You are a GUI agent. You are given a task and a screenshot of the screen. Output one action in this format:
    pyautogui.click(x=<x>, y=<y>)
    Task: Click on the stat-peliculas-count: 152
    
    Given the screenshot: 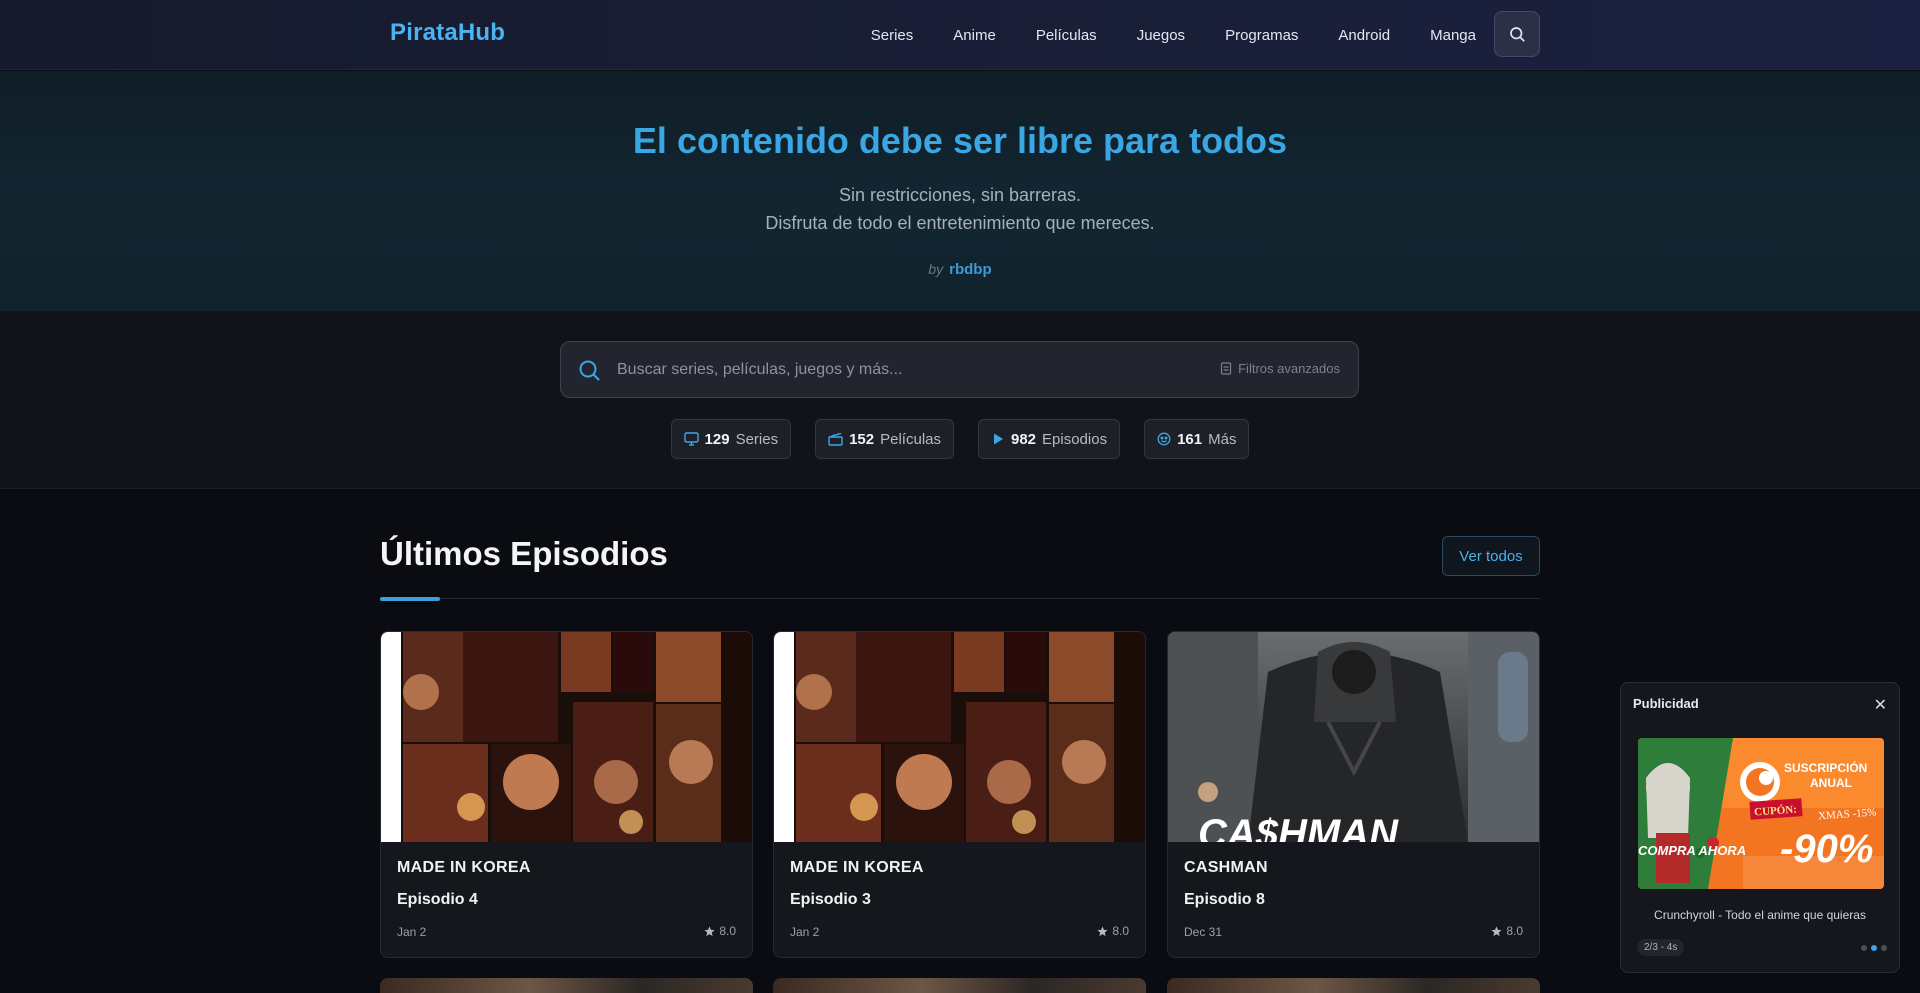 What is the action you would take?
    pyautogui.click(x=862, y=439)
    